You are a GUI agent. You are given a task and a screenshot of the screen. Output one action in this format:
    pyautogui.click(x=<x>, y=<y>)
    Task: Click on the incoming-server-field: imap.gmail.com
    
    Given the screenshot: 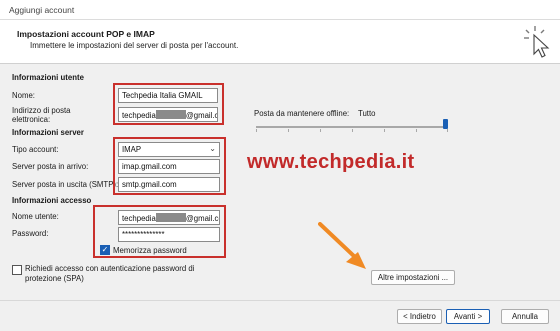 What is the action you would take?
    pyautogui.click(x=169, y=166)
    